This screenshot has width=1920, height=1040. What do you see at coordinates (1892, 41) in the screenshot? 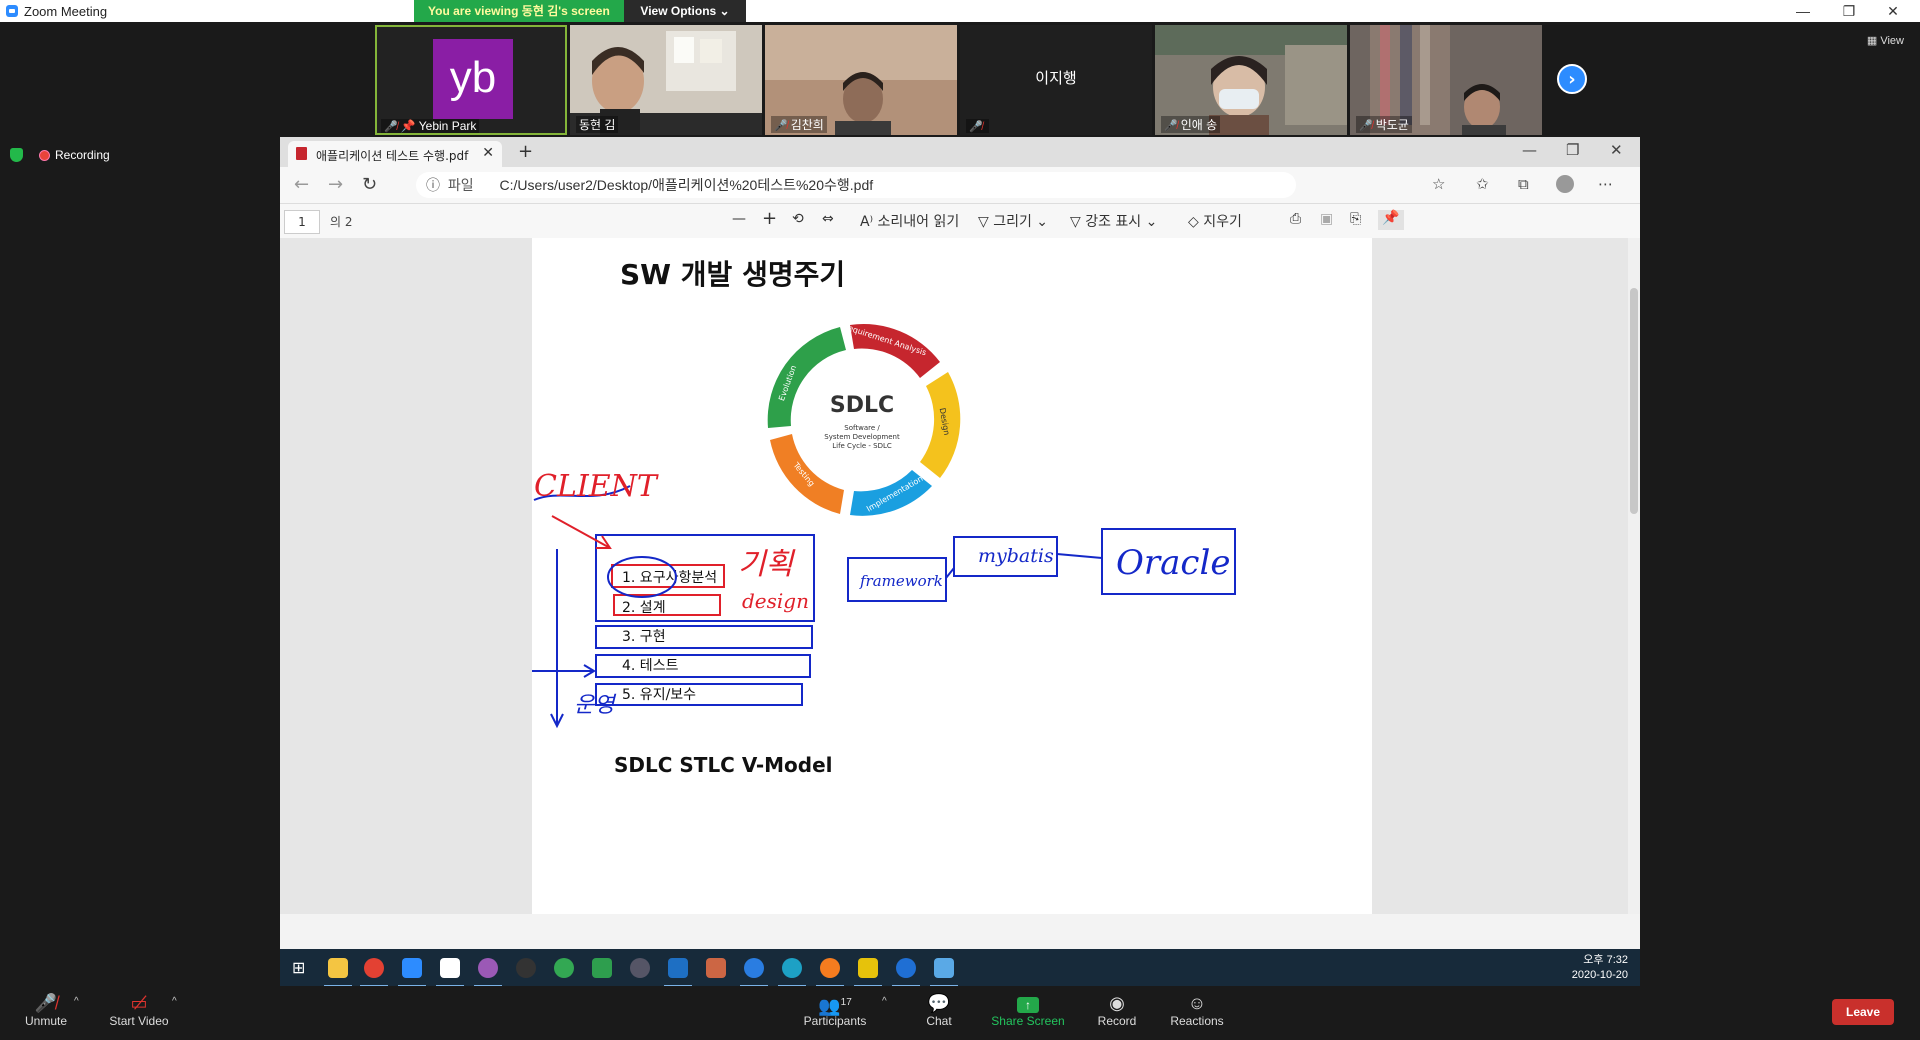
I see `view-button-label: View` at bounding box center [1892, 41].